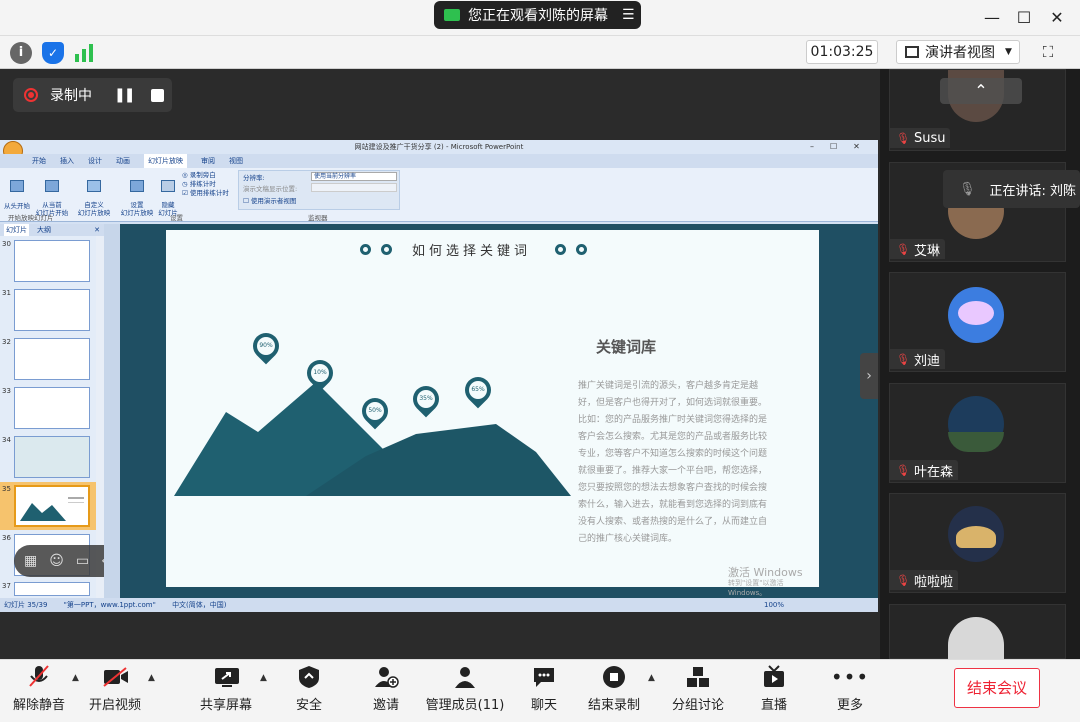  What do you see at coordinates (123, 161) in the screenshot?
I see `tab-animation: 动画` at bounding box center [123, 161].